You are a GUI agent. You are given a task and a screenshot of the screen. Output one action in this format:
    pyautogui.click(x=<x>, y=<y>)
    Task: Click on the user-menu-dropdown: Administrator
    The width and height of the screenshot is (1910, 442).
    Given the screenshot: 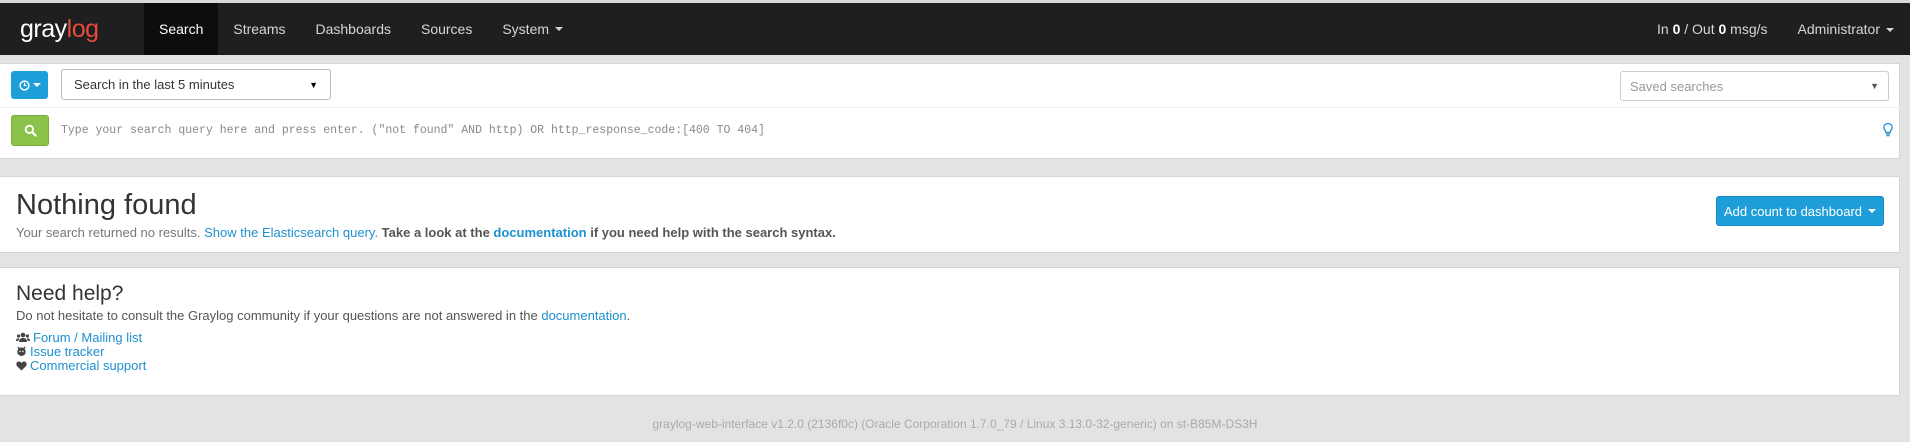 What is the action you would take?
    pyautogui.click(x=1846, y=29)
    